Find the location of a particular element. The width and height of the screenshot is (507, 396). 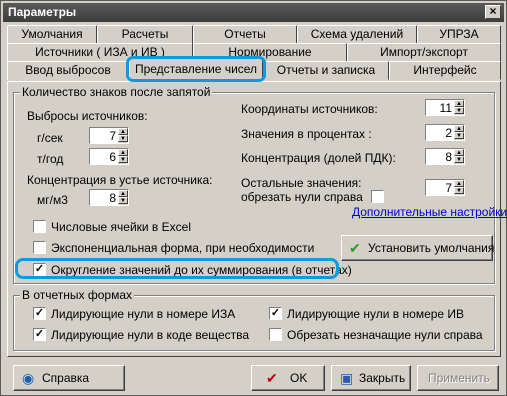

tab-defaults: Умолчания is located at coordinates (52, 34).